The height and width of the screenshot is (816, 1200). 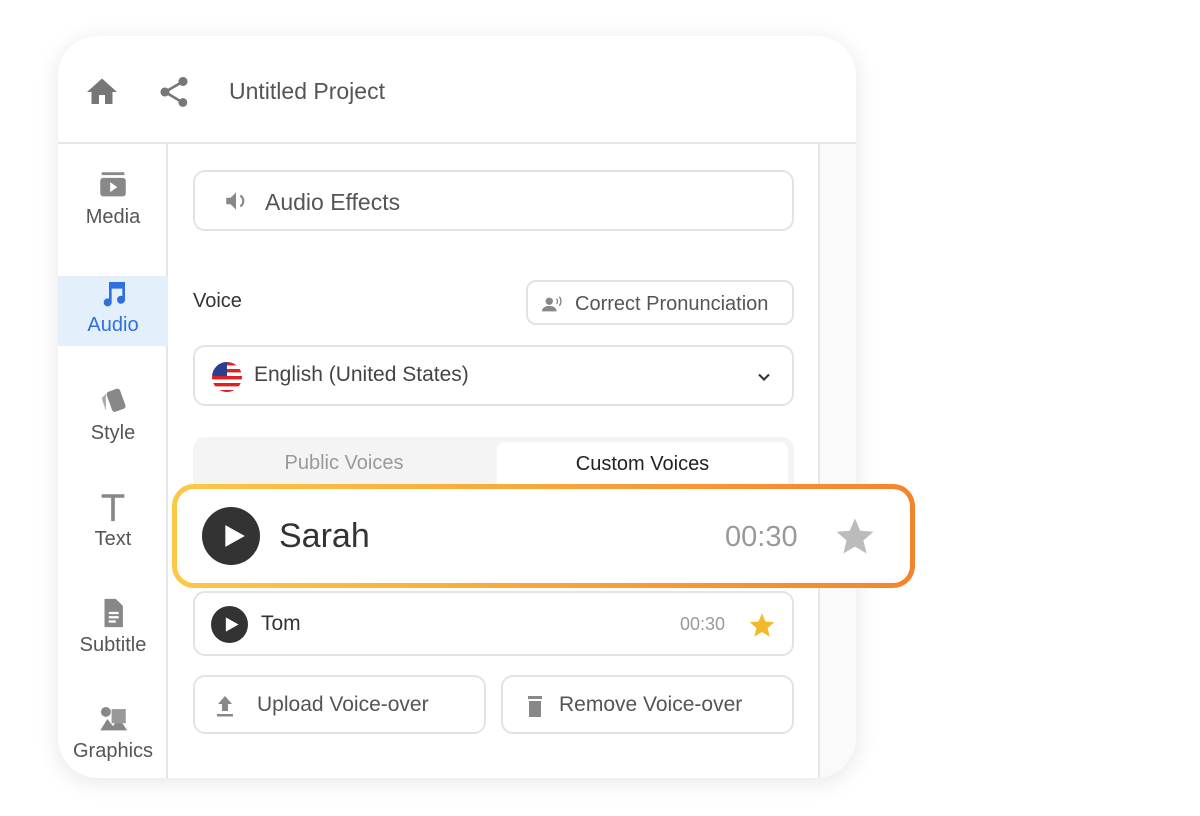 What do you see at coordinates (551, 304) in the screenshot?
I see `speaking-person-icon` at bounding box center [551, 304].